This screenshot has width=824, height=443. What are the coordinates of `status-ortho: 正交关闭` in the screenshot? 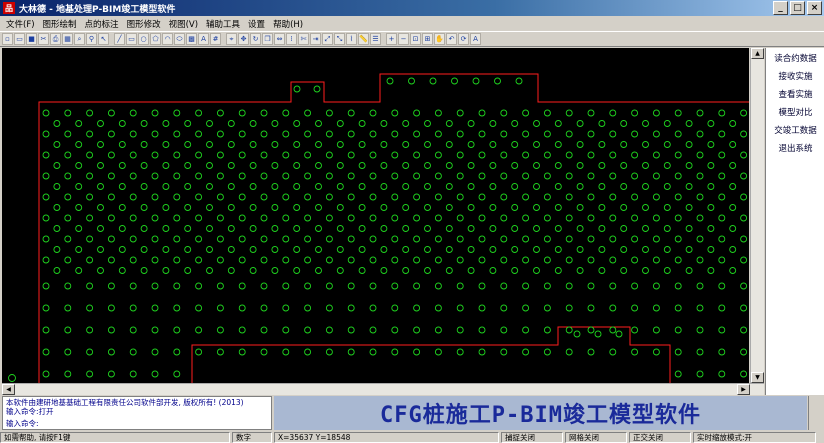 It's located at (660, 437).